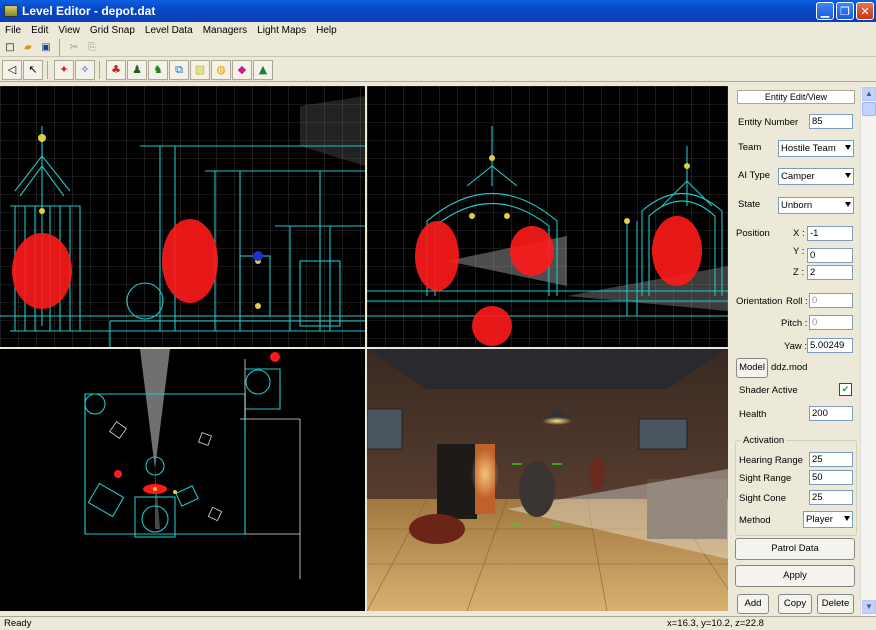 This screenshot has height=630, width=876. Describe the element at coordinates (74, 48) in the screenshot. I see `cut-icon: ✂` at that location.